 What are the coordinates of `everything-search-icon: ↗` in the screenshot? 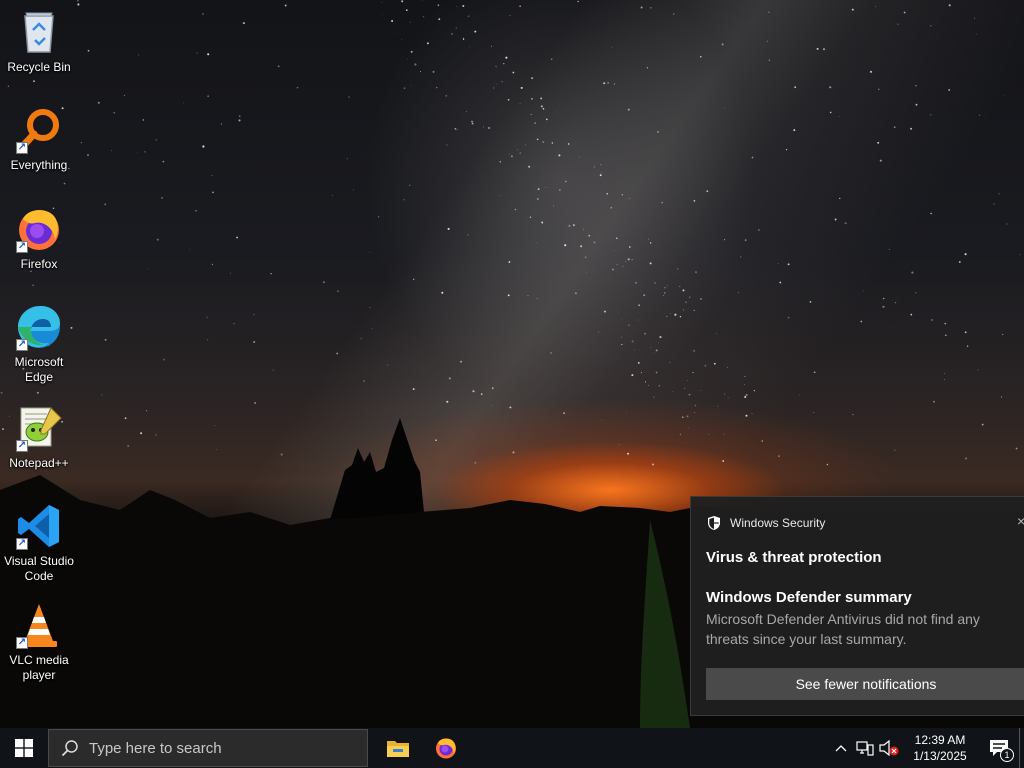 It's located at (39, 130).